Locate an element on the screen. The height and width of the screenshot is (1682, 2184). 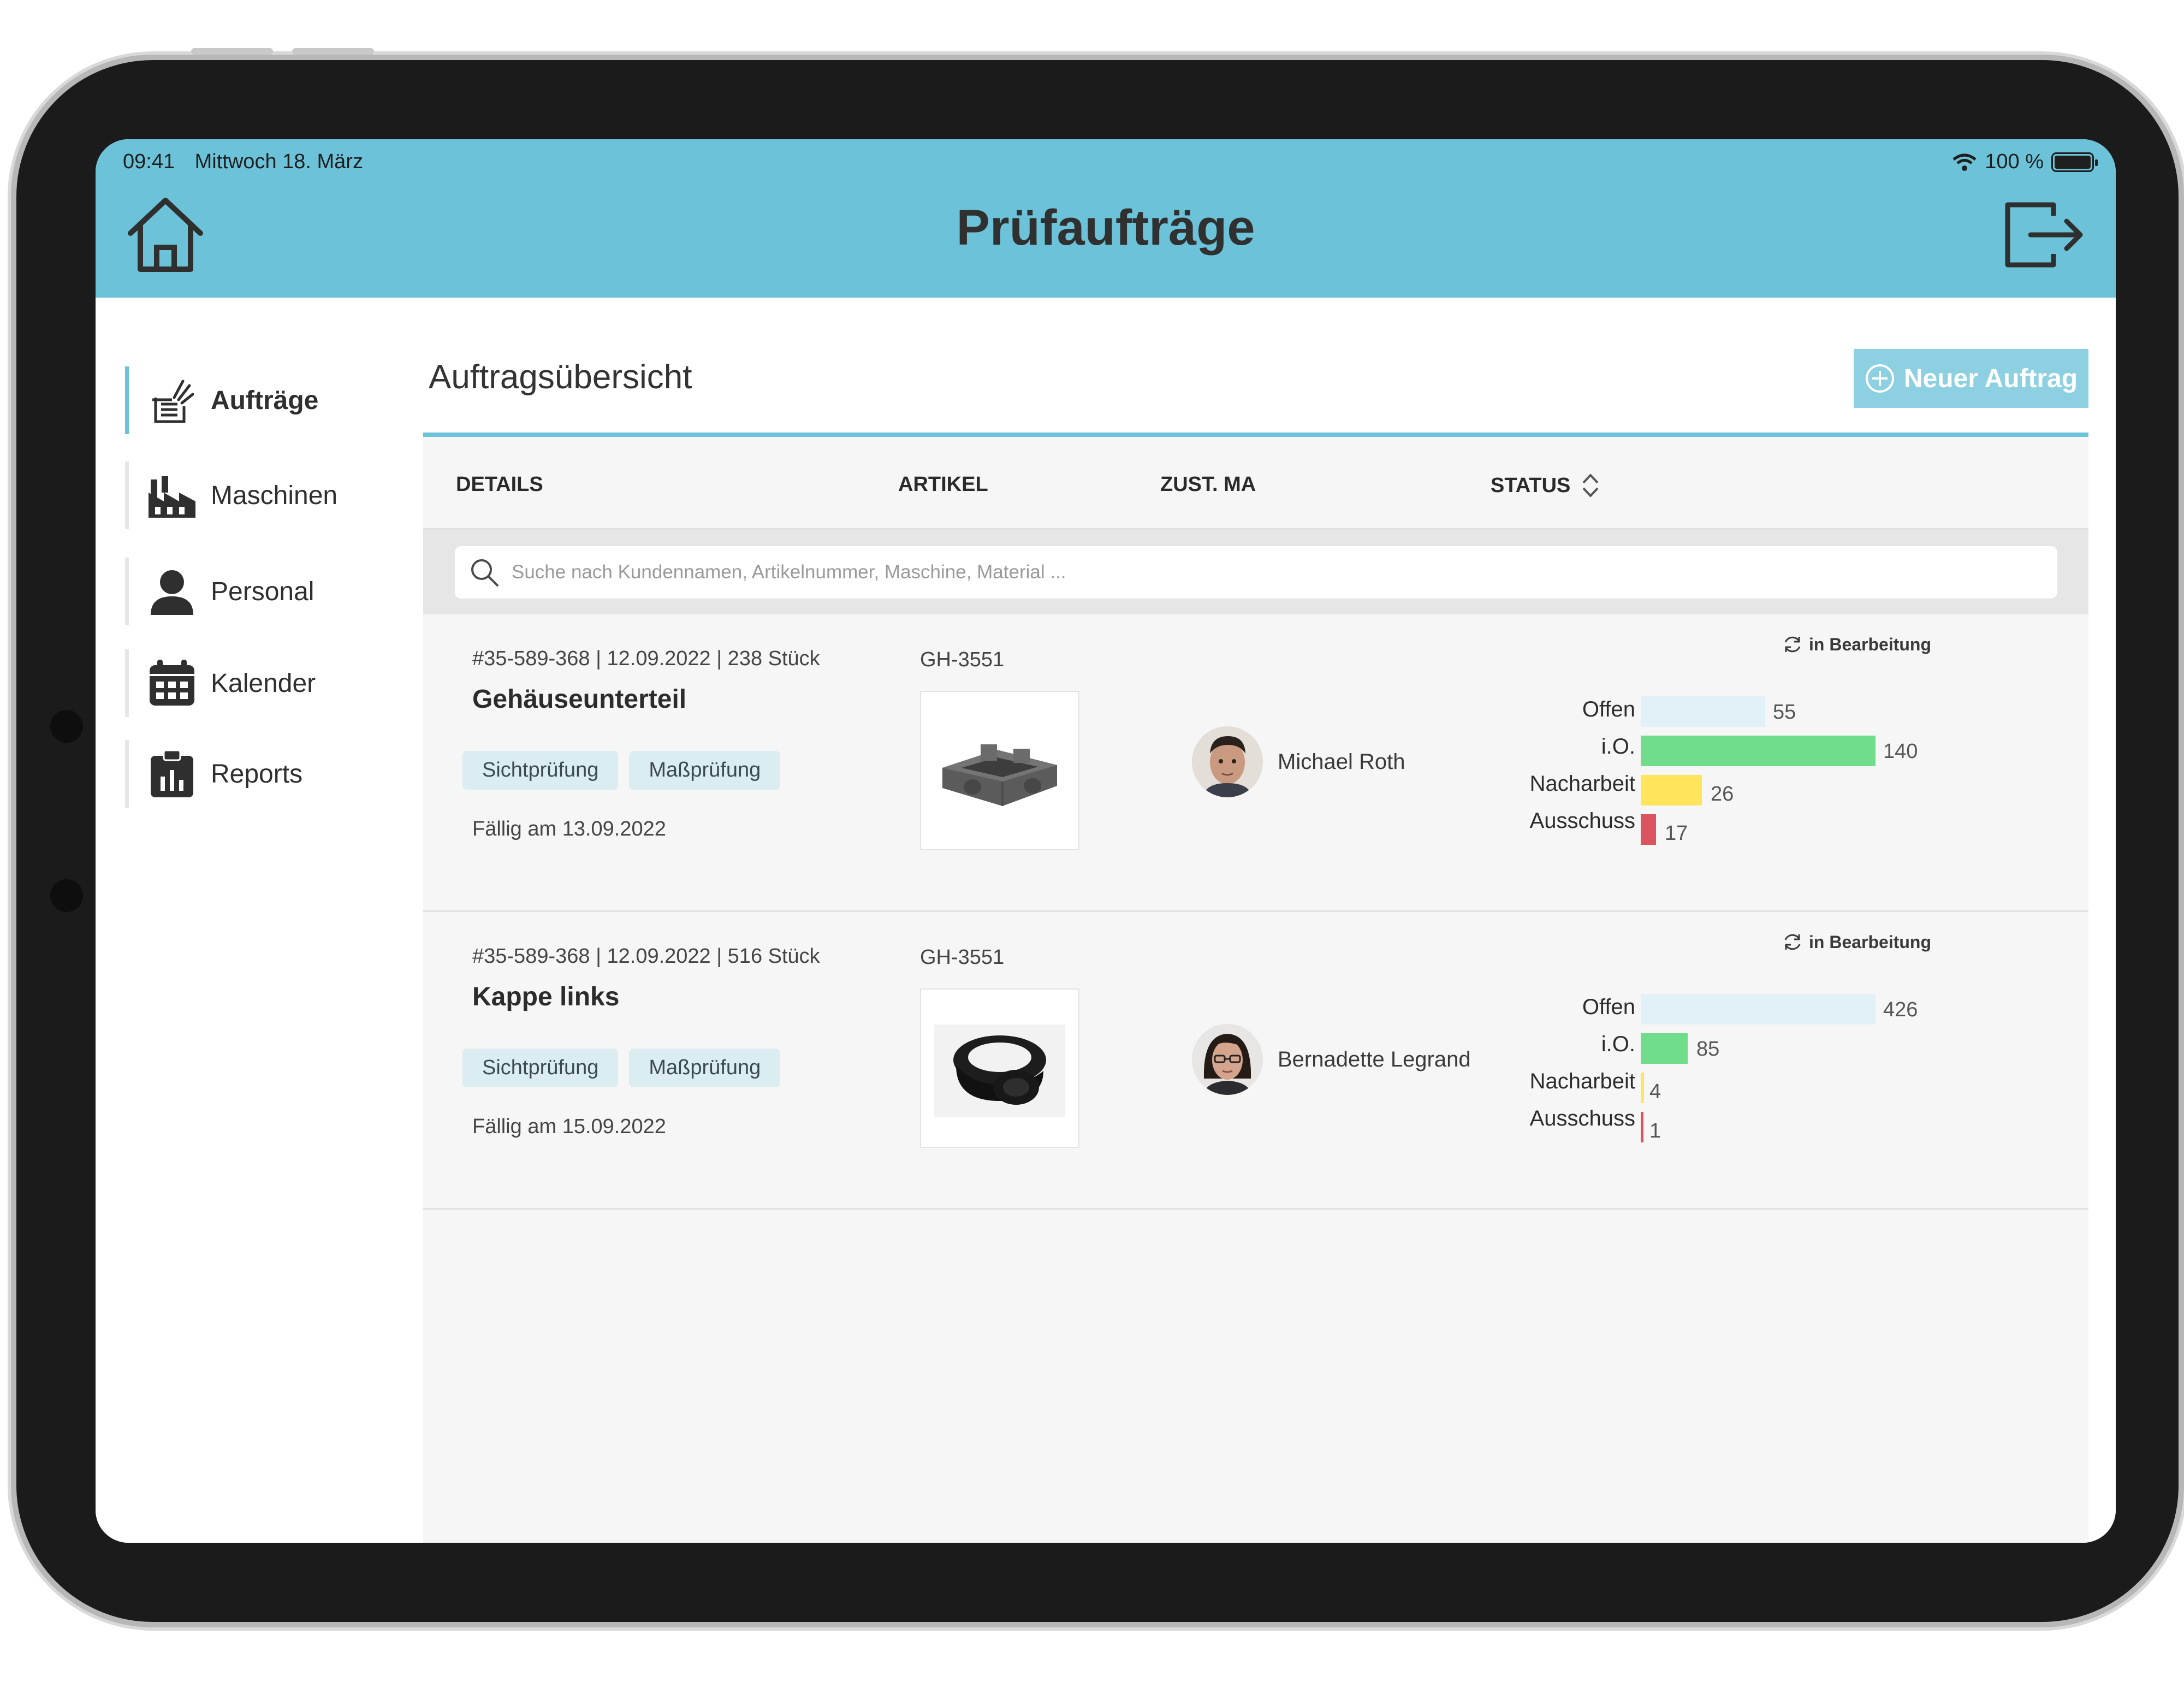
stat-bar-io is located at coordinates (1758, 751).